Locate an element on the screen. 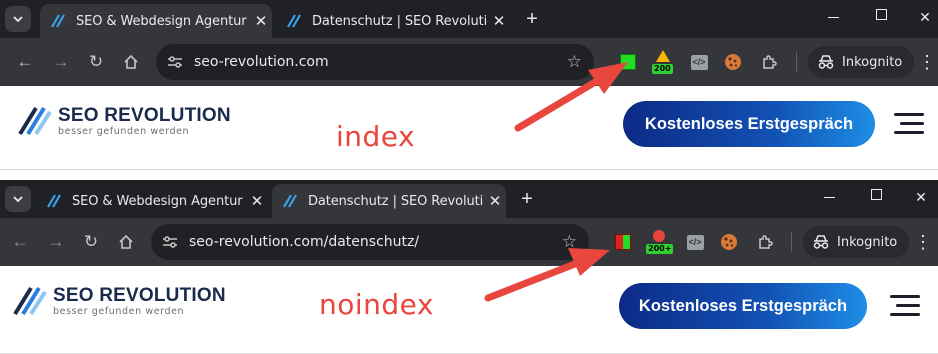  url-text: seo-revolution.com/datenschutz/ is located at coordinates (304, 242).